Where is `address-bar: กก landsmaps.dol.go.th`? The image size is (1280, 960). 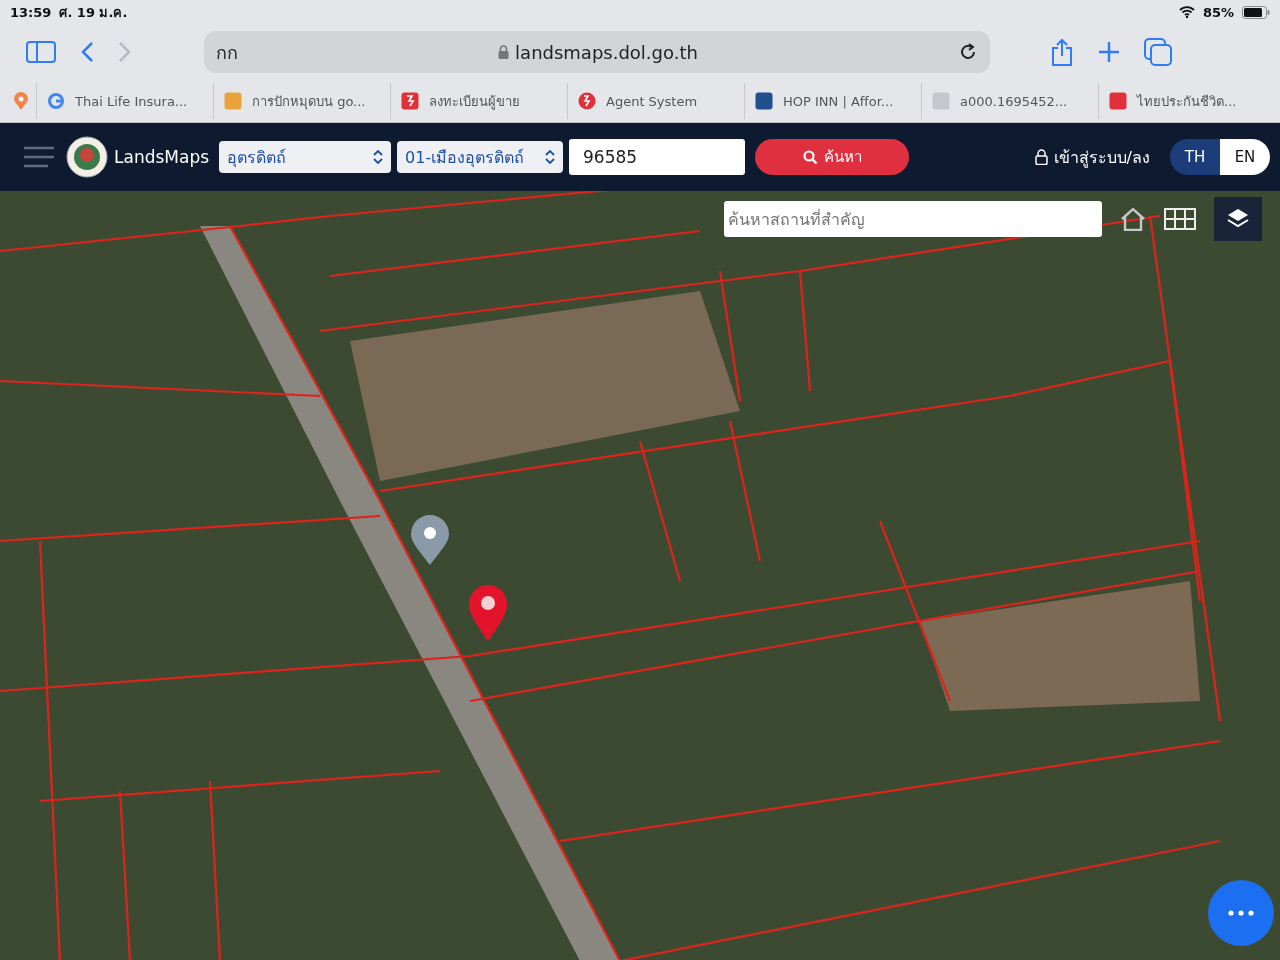
address-bar: กก landsmaps.dol.go.th is located at coordinates (597, 52).